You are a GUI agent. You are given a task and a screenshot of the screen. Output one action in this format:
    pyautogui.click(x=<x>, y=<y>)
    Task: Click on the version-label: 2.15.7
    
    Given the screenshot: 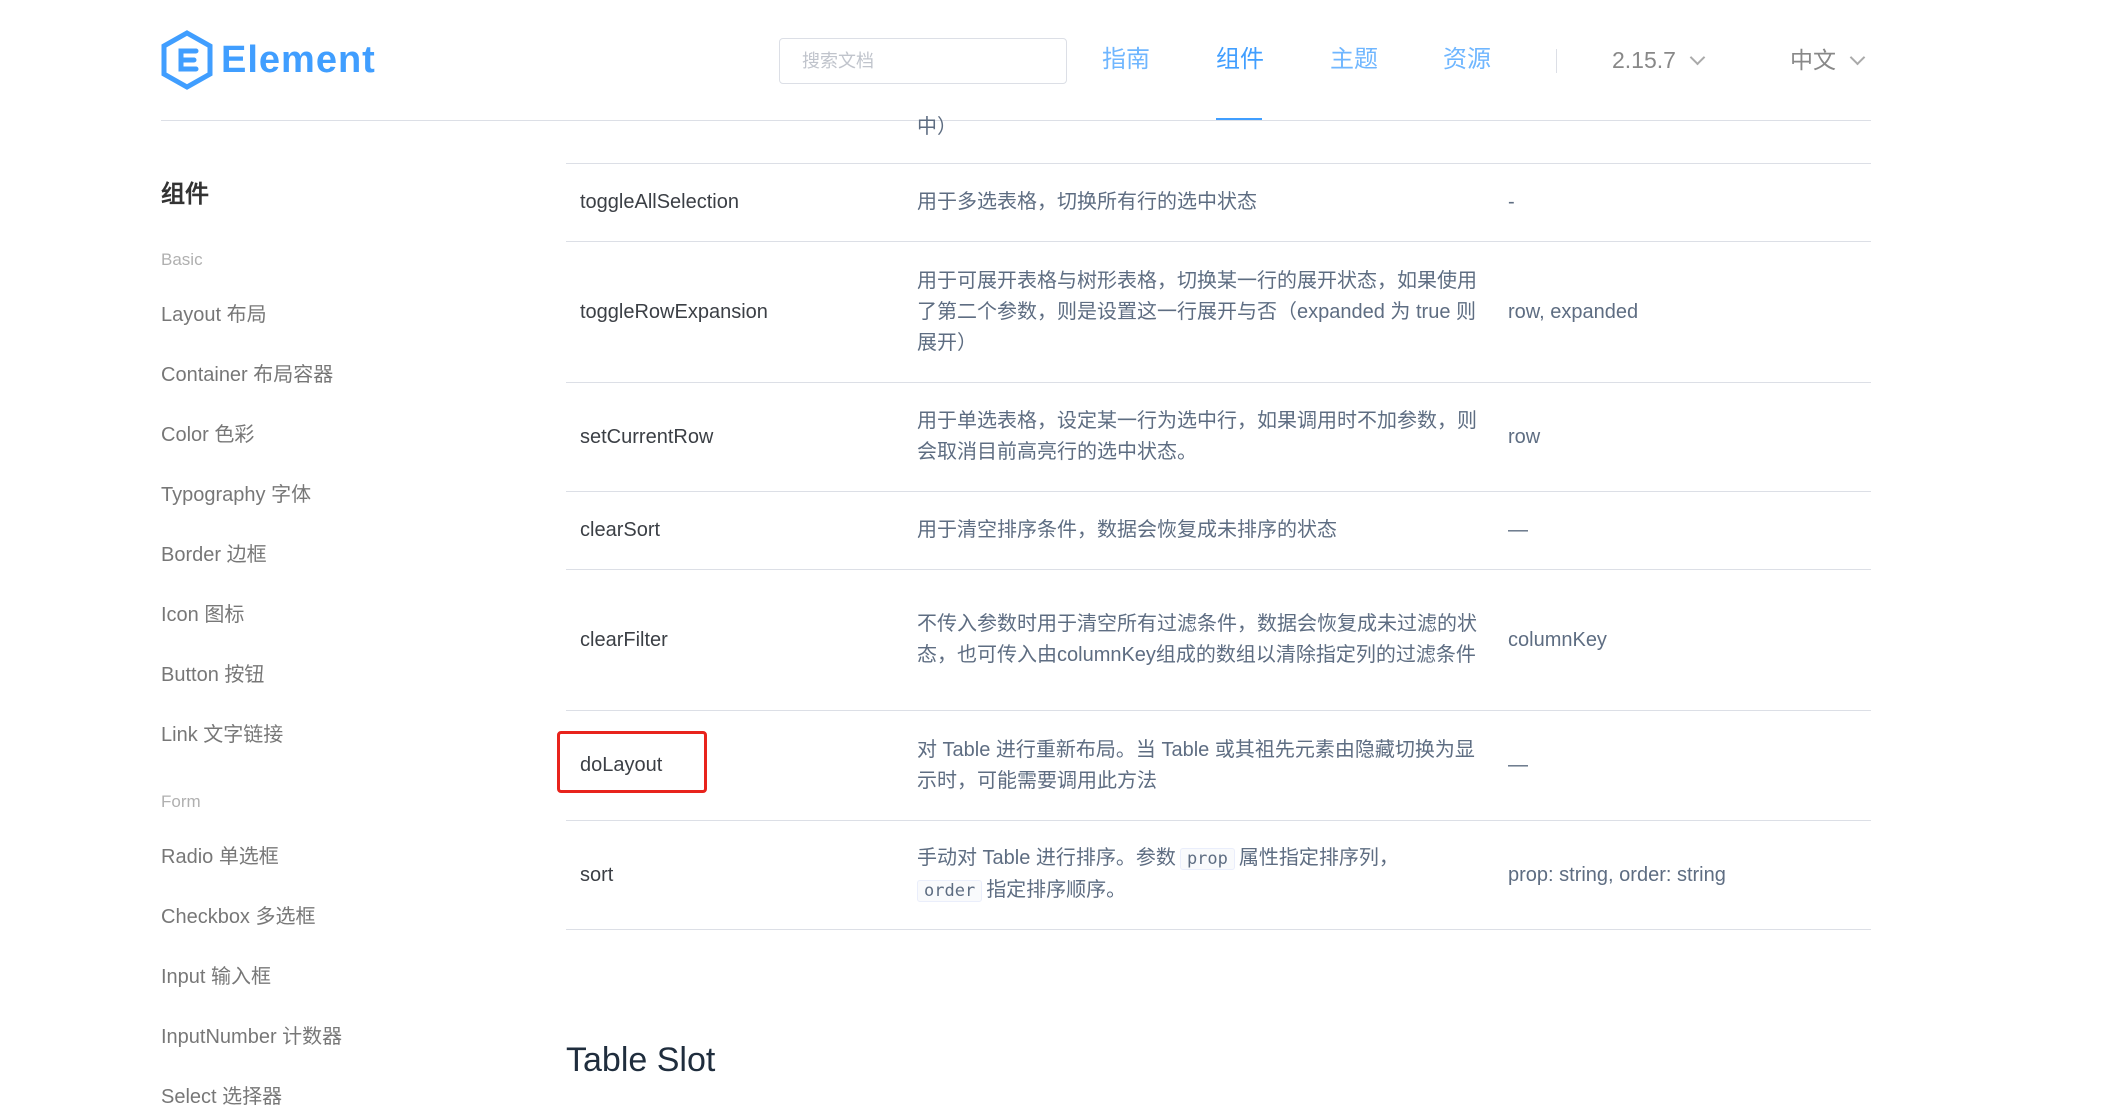 What is the action you would take?
    pyautogui.click(x=1644, y=60)
    